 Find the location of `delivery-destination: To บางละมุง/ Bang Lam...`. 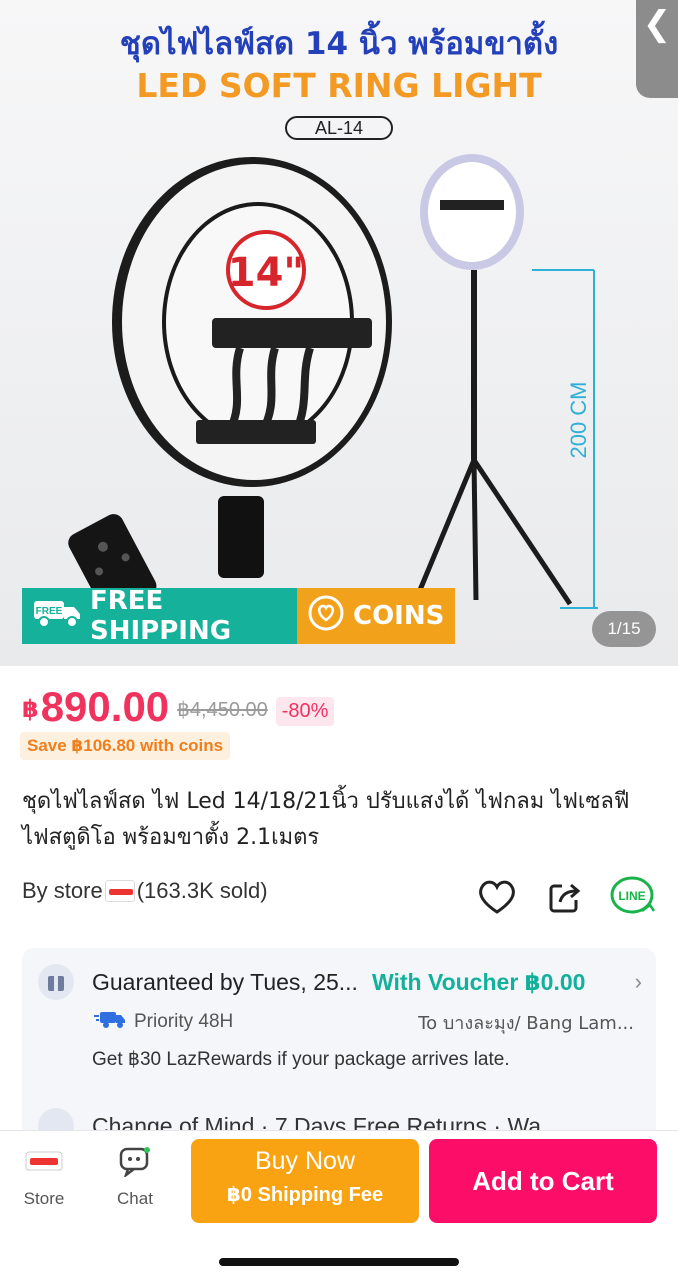

delivery-destination: To บางละมุง/ Bang Lam... is located at coordinates (526, 1023).